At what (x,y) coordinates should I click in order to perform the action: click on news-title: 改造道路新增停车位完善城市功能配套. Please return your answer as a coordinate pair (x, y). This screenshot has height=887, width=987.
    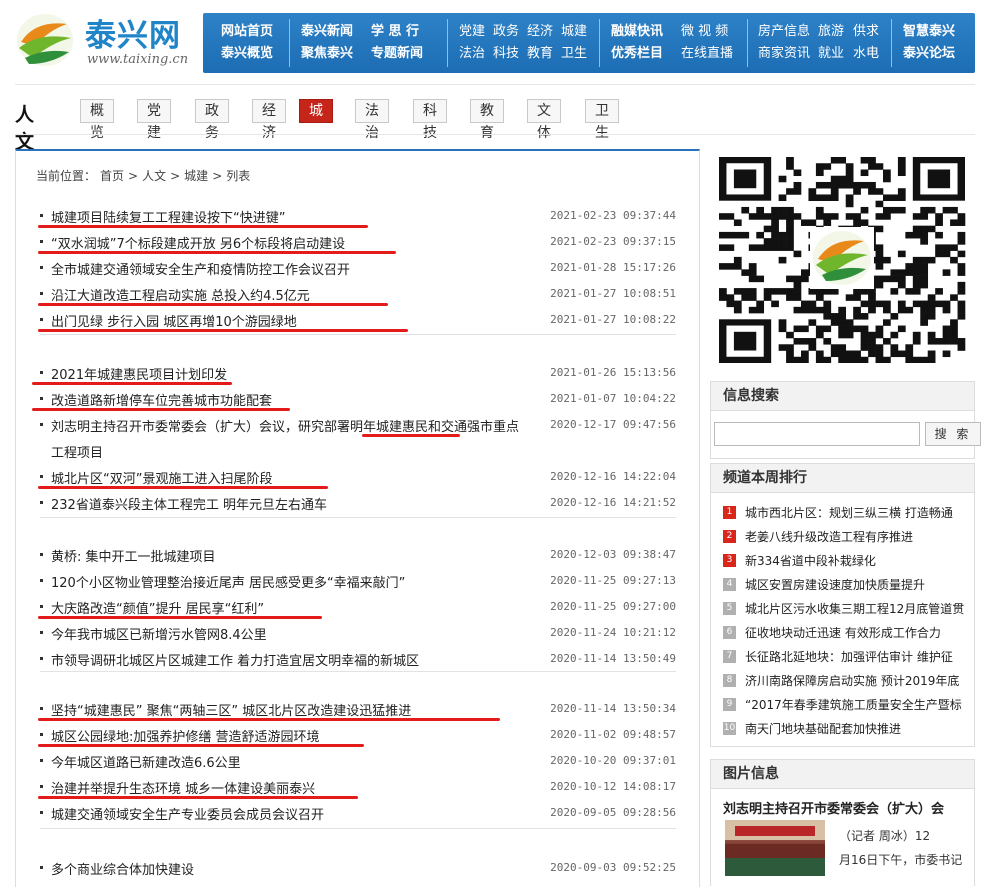
    Looking at the image, I should click on (161, 399).